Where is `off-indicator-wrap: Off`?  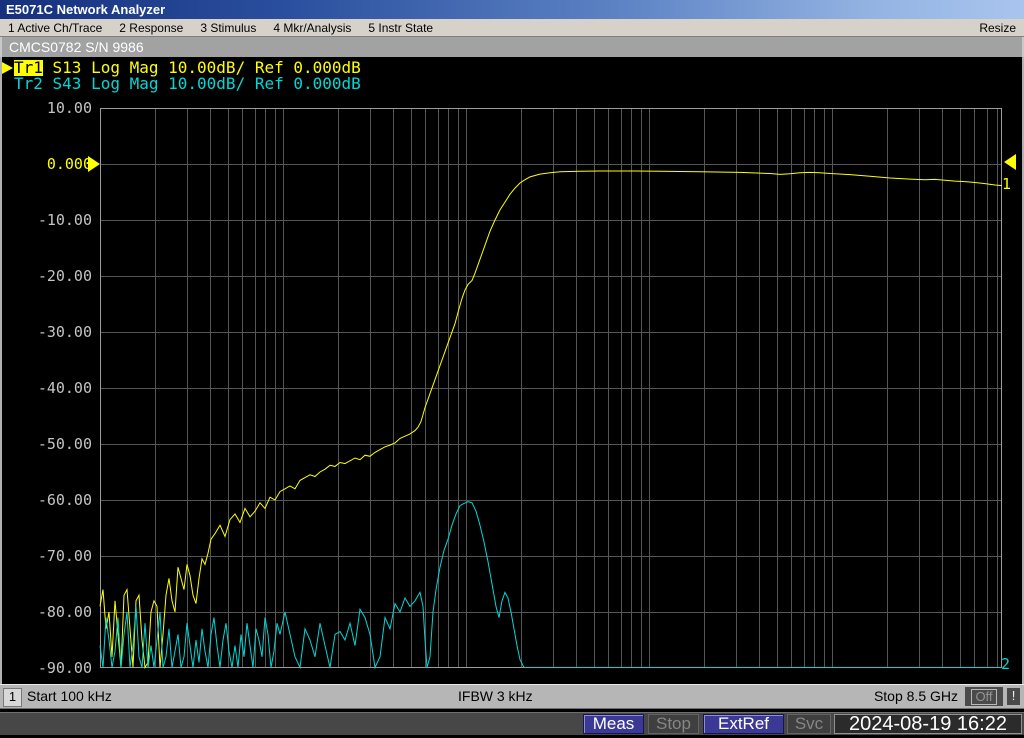 off-indicator-wrap: Off is located at coordinates (984, 696).